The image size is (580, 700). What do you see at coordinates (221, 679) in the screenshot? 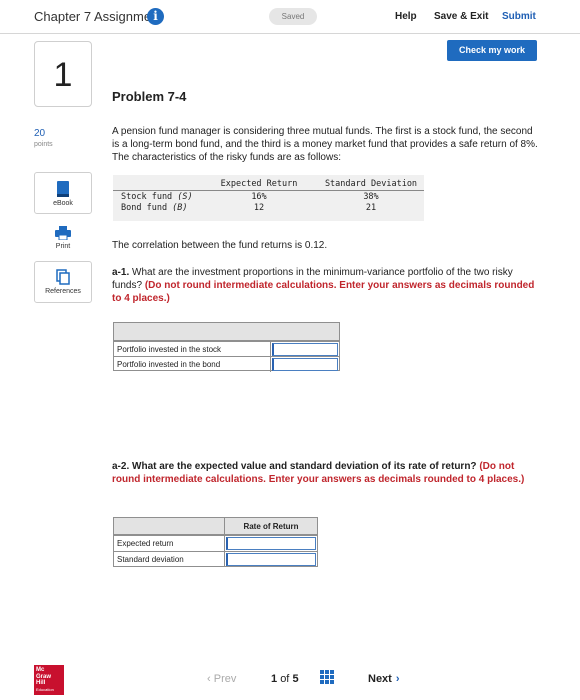
I see `prev-button: ‹ Prev` at bounding box center [221, 679].